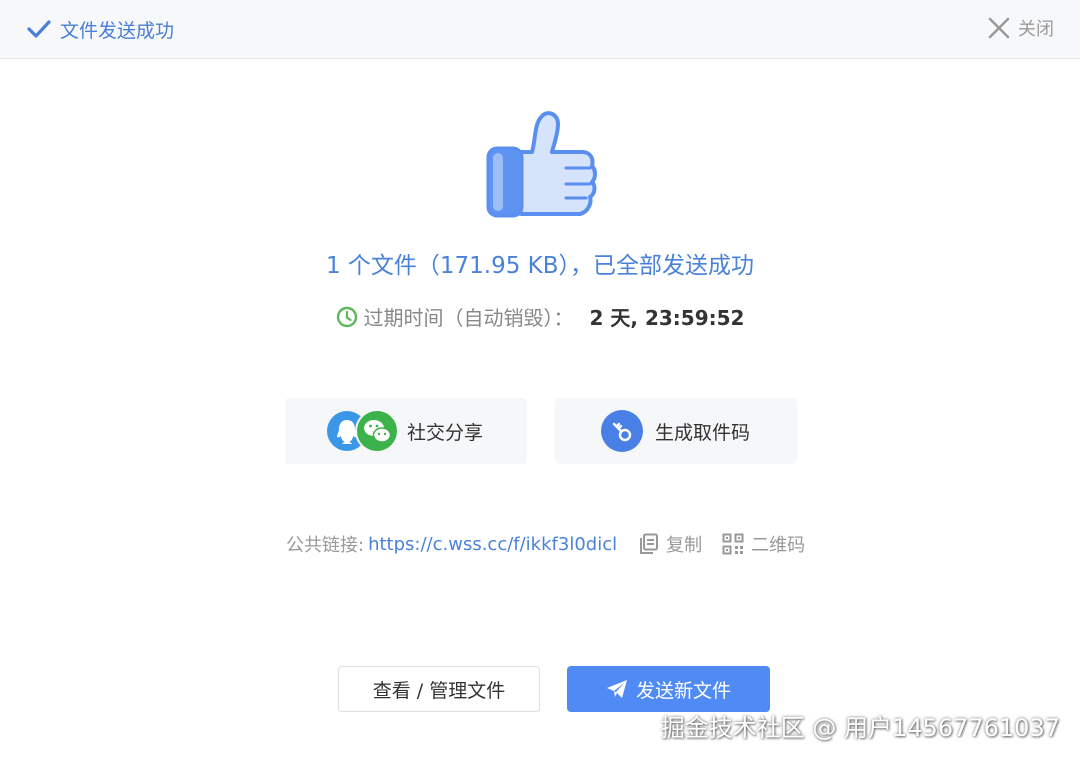 This screenshot has width=1080, height=761. I want to click on qr-code-label: 二维码, so click(778, 545).